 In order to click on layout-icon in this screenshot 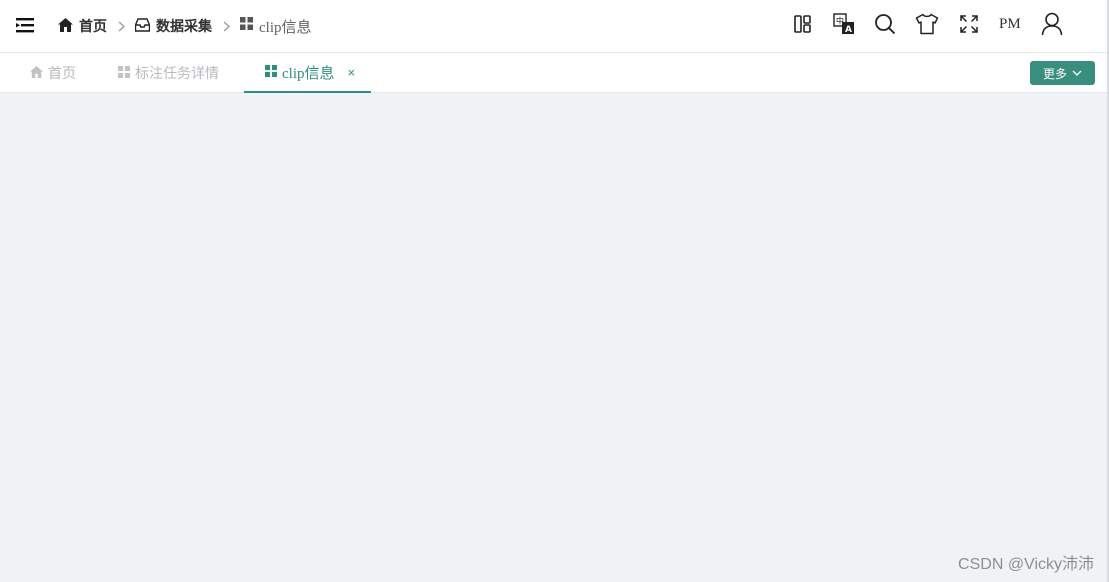, I will do `click(803, 24)`.